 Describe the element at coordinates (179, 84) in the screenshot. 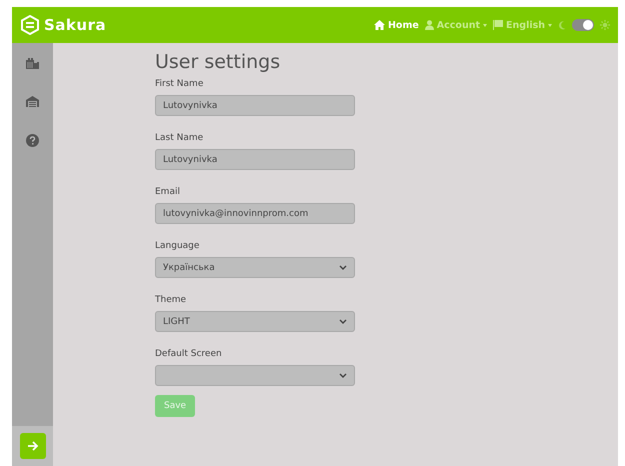

I see `field-label: First Name` at that location.